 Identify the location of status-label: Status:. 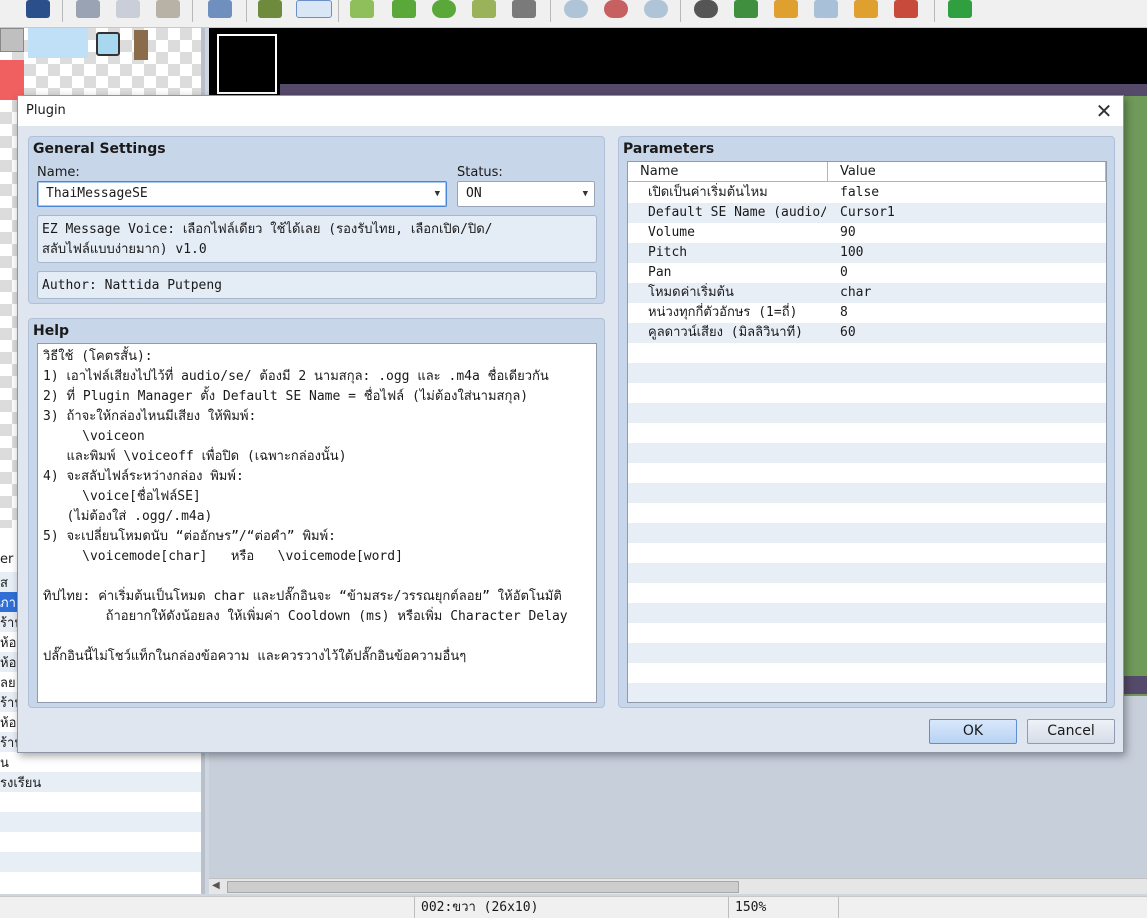
(480, 172).